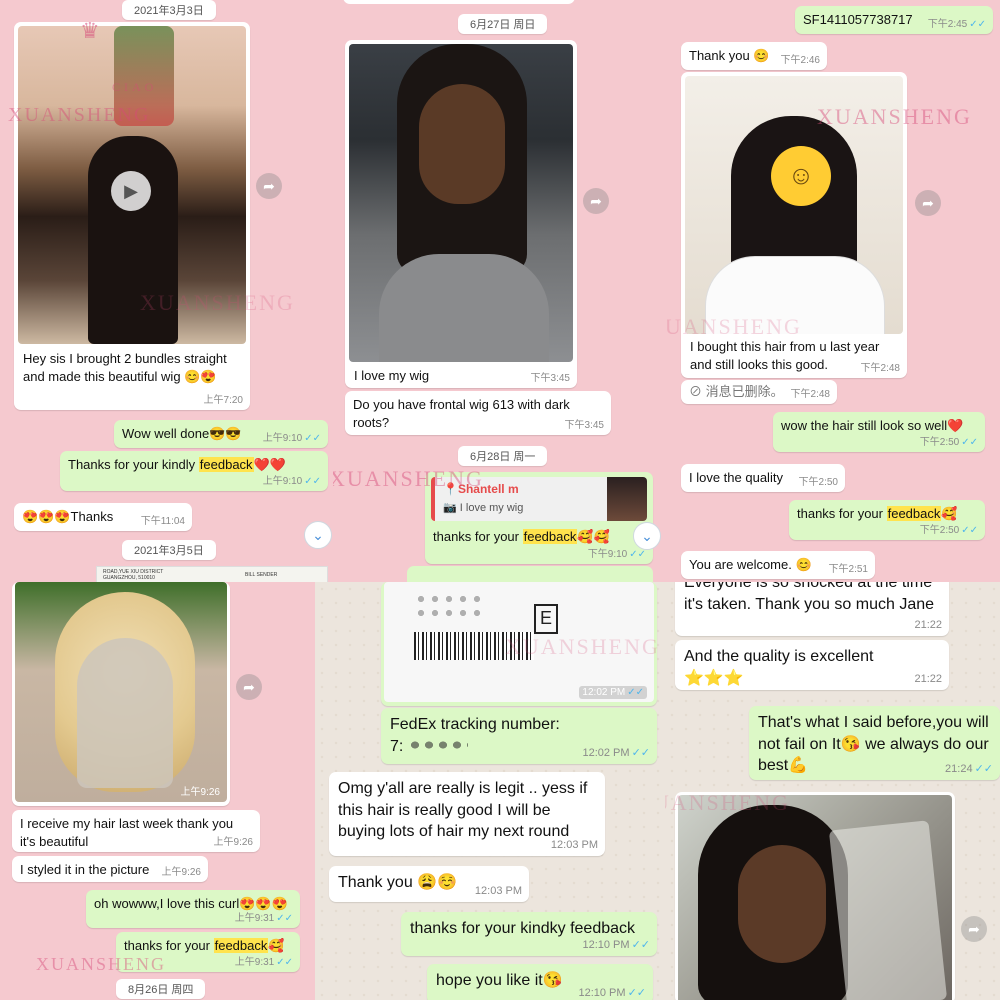 The height and width of the screenshot is (1000, 1000). What do you see at coordinates (392, 375) in the screenshot?
I see `message-text: I love my wig` at bounding box center [392, 375].